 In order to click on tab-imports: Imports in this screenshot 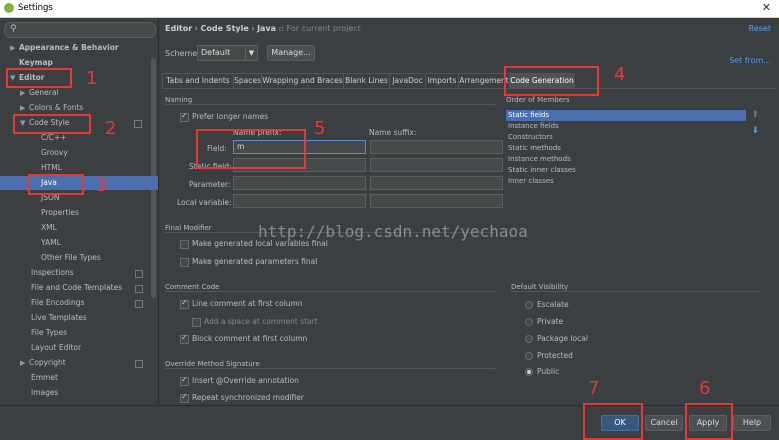, I will do `click(442, 80)`.